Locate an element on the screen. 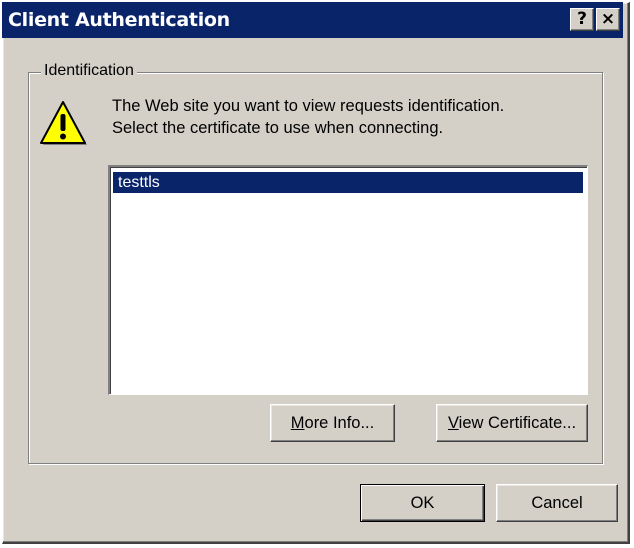 The width and height of the screenshot is (634, 548). view-certificate-accelerator: V is located at coordinates (453, 423).